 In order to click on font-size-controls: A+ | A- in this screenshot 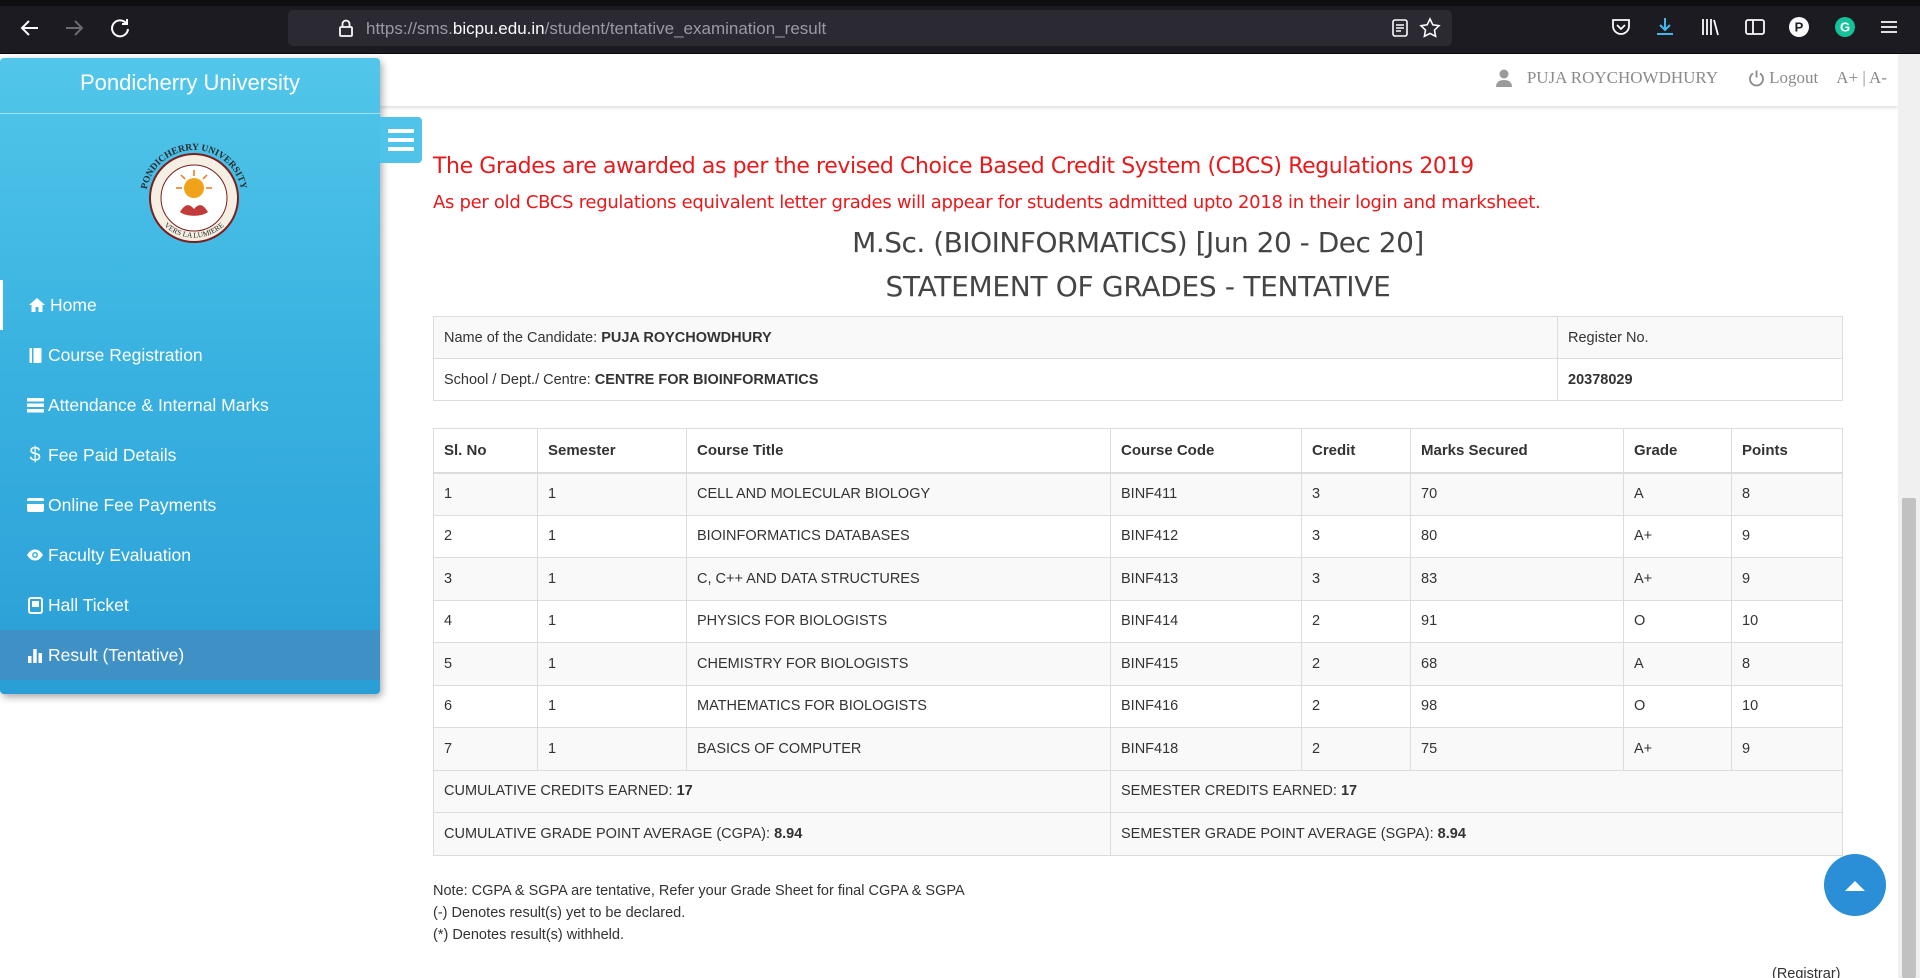, I will do `click(1861, 78)`.